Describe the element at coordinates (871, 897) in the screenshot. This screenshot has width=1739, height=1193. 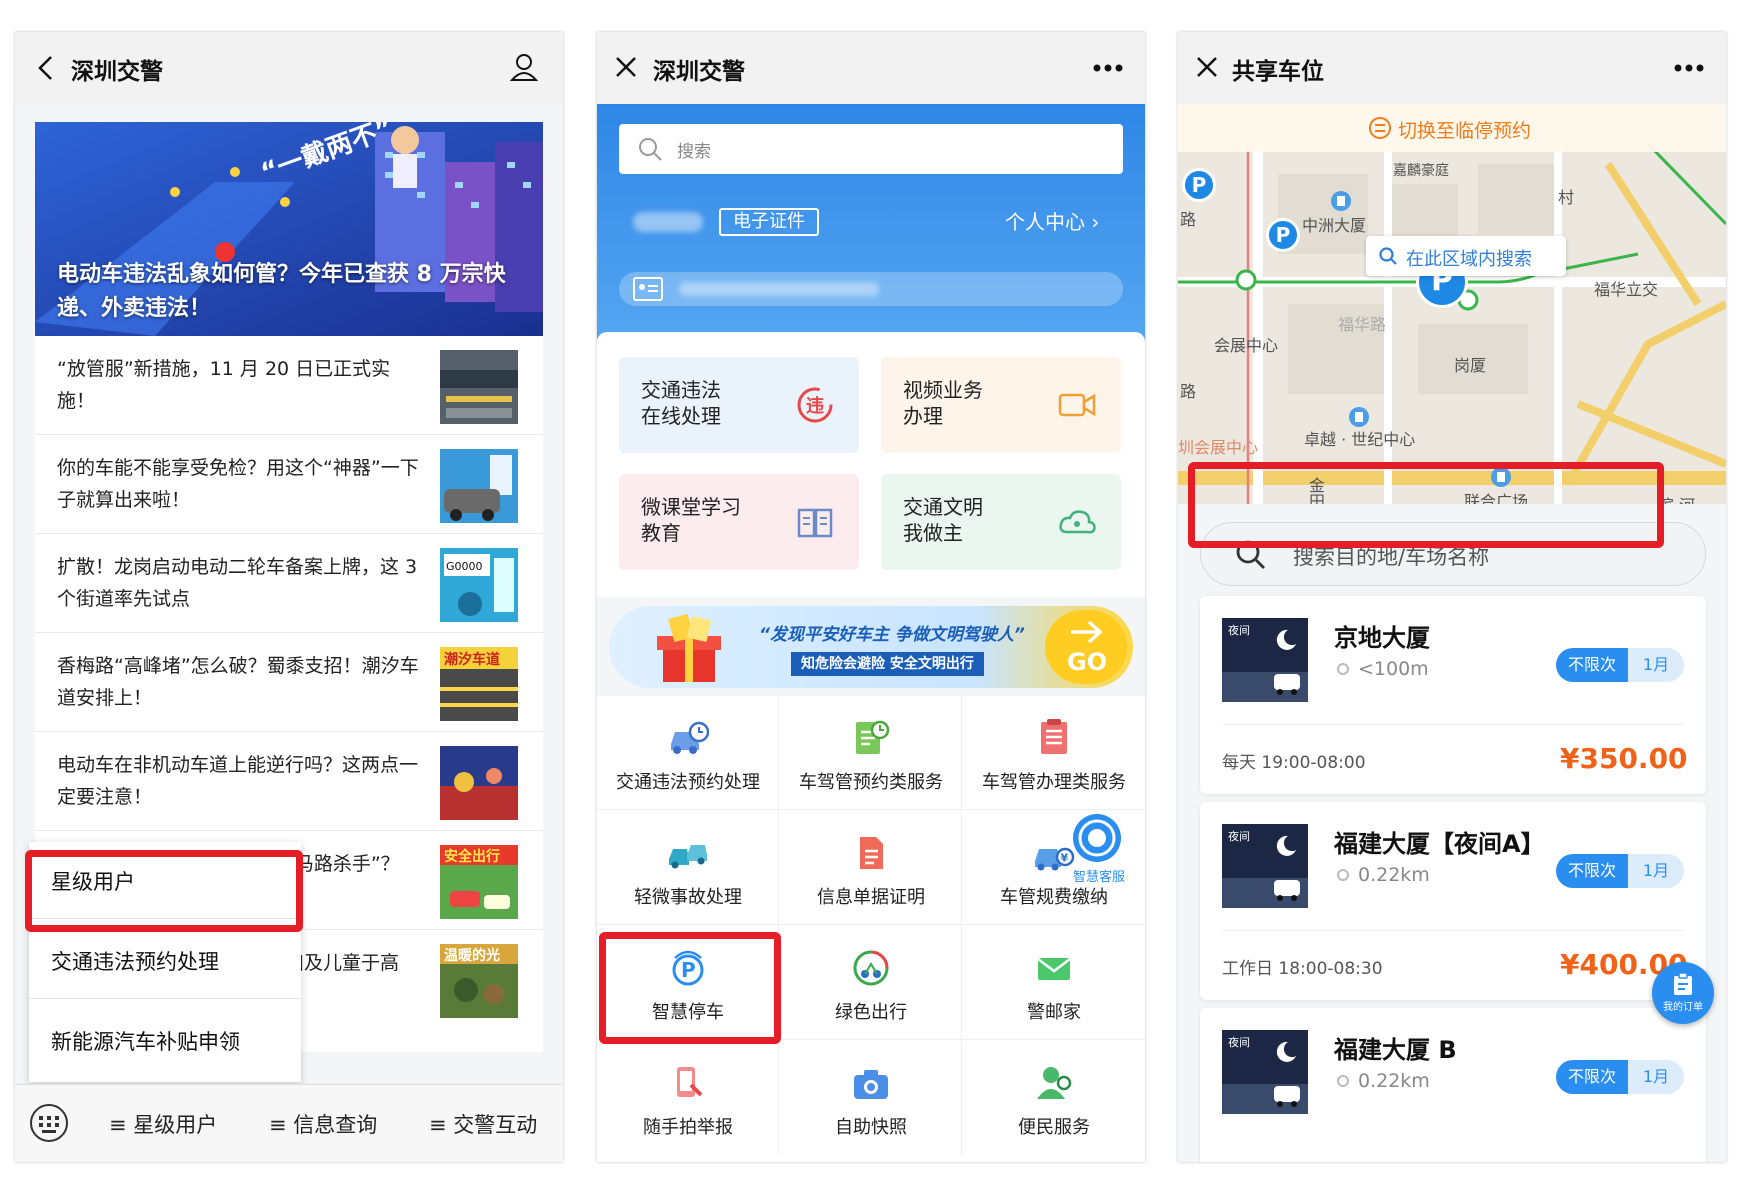
I see `grid-item-label: 信息单据证明` at that location.